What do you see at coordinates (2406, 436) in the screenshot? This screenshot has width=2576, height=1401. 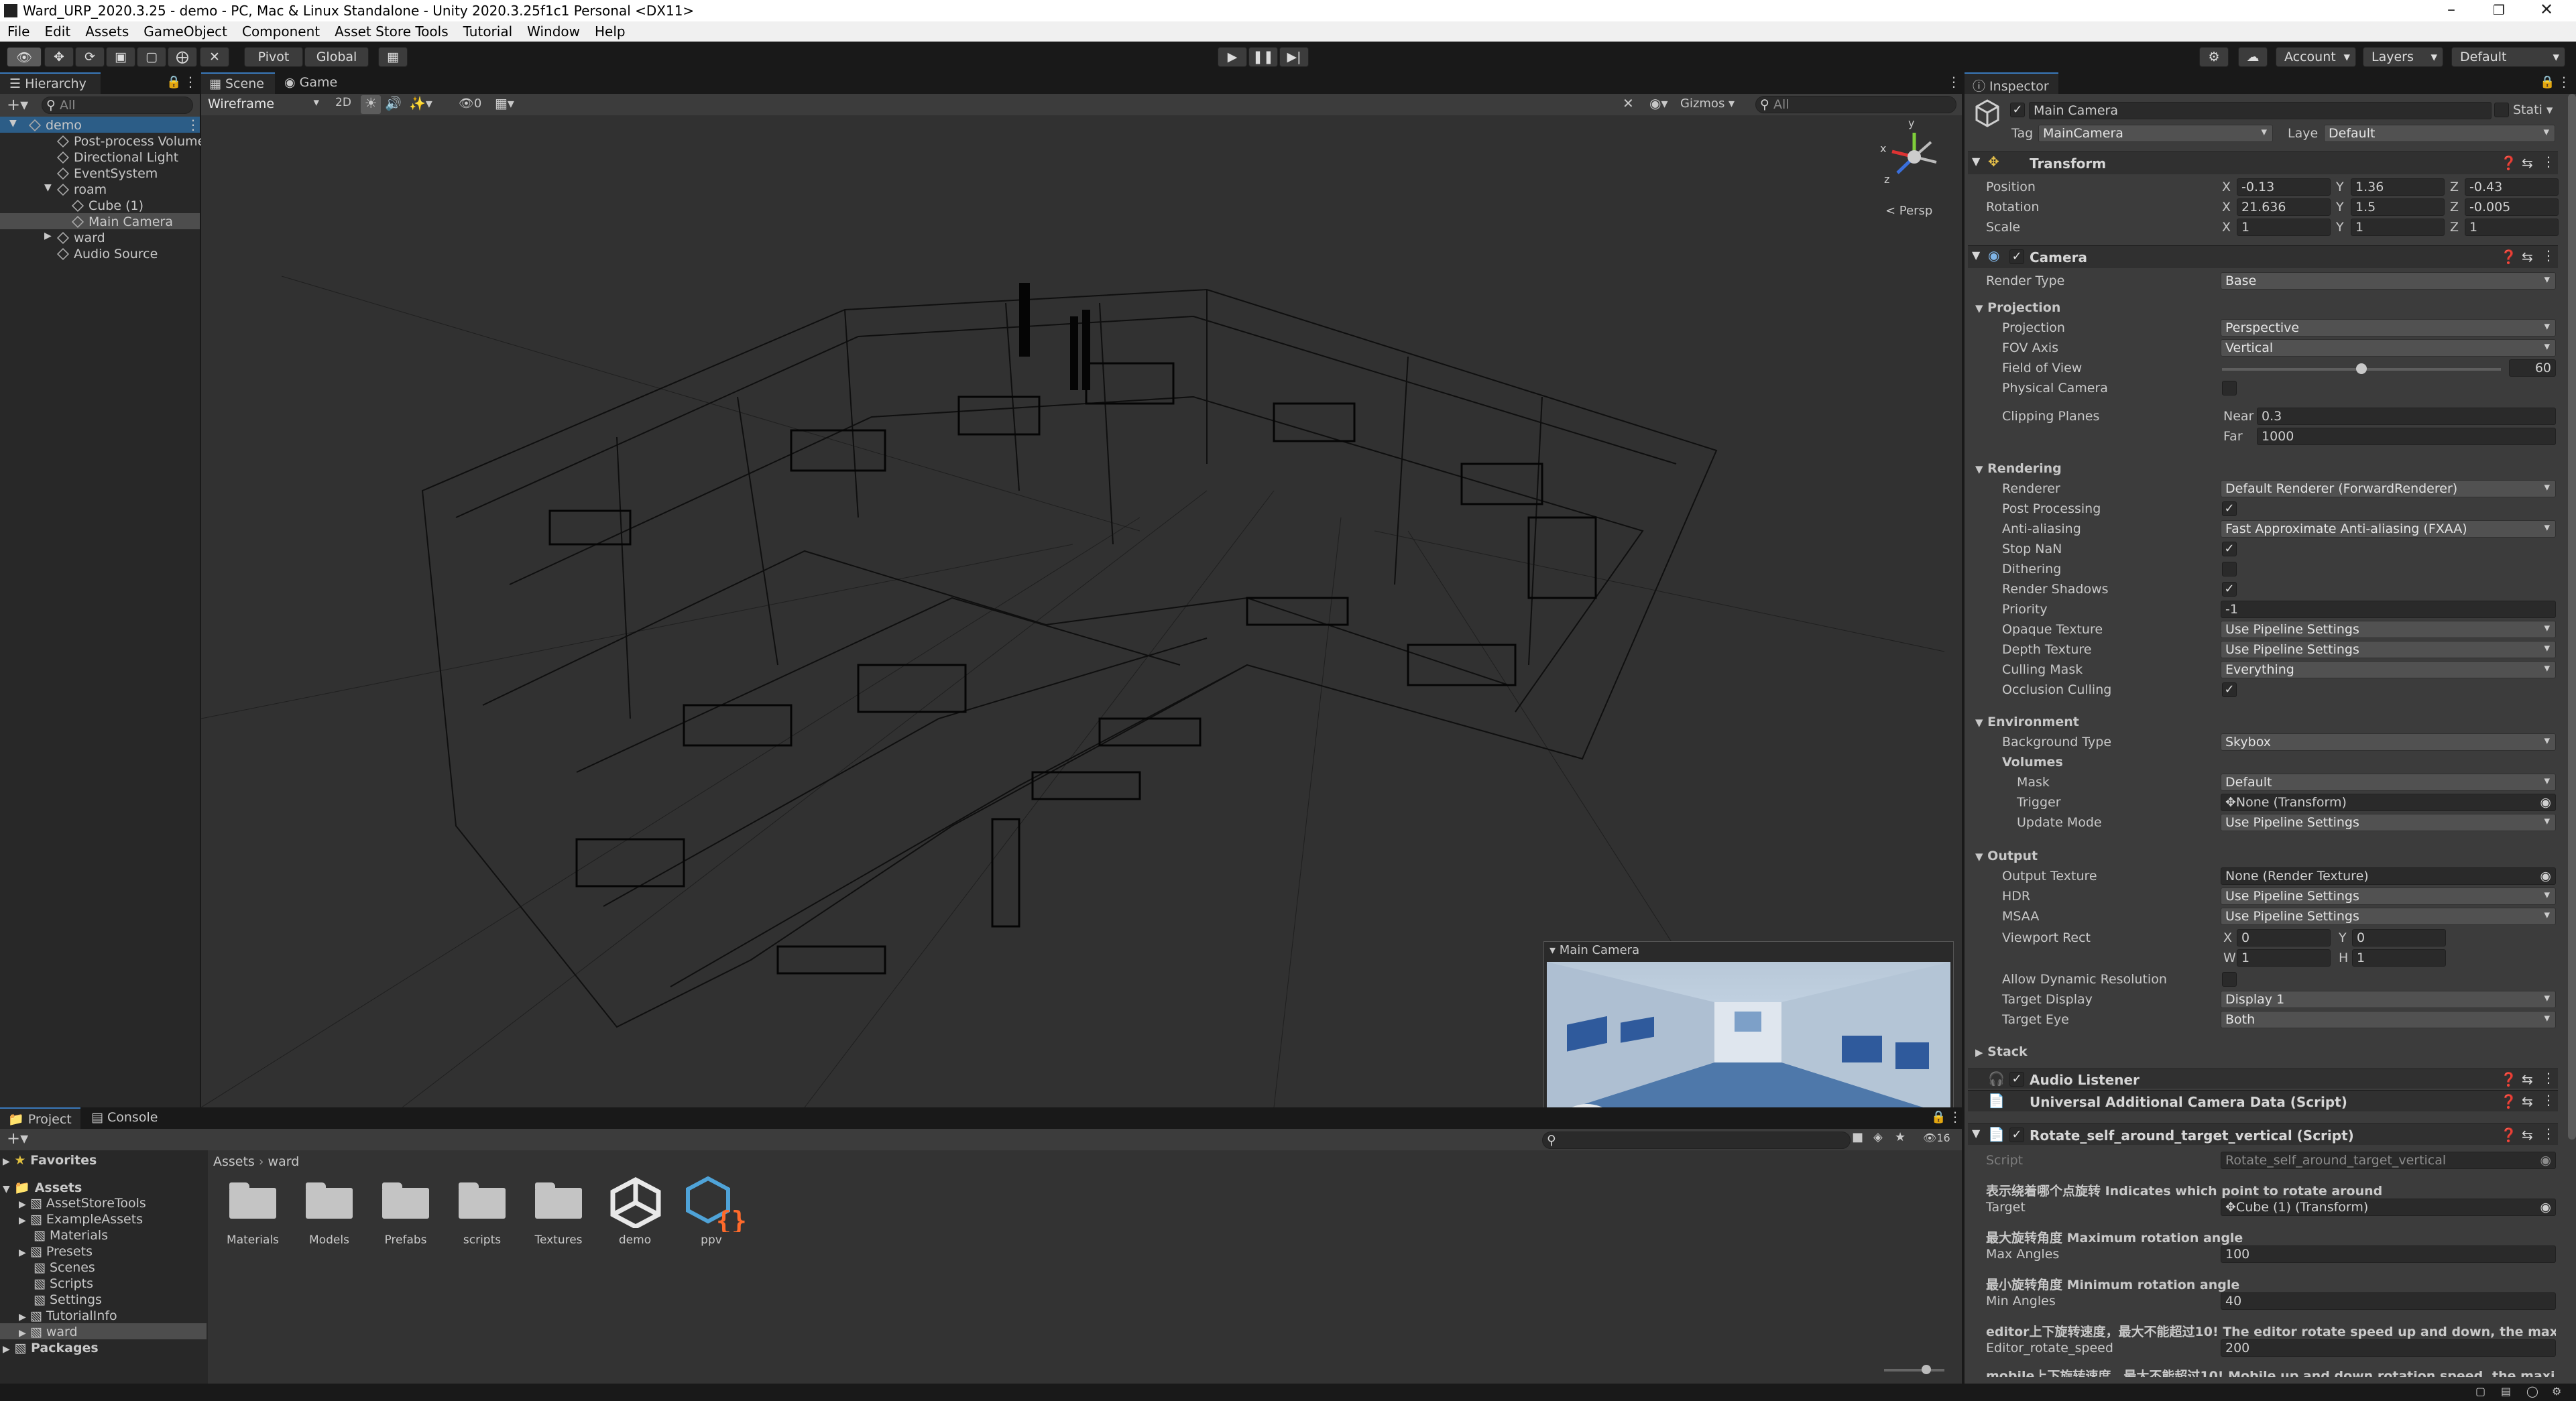 I see `far-field: 1000` at bounding box center [2406, 436].